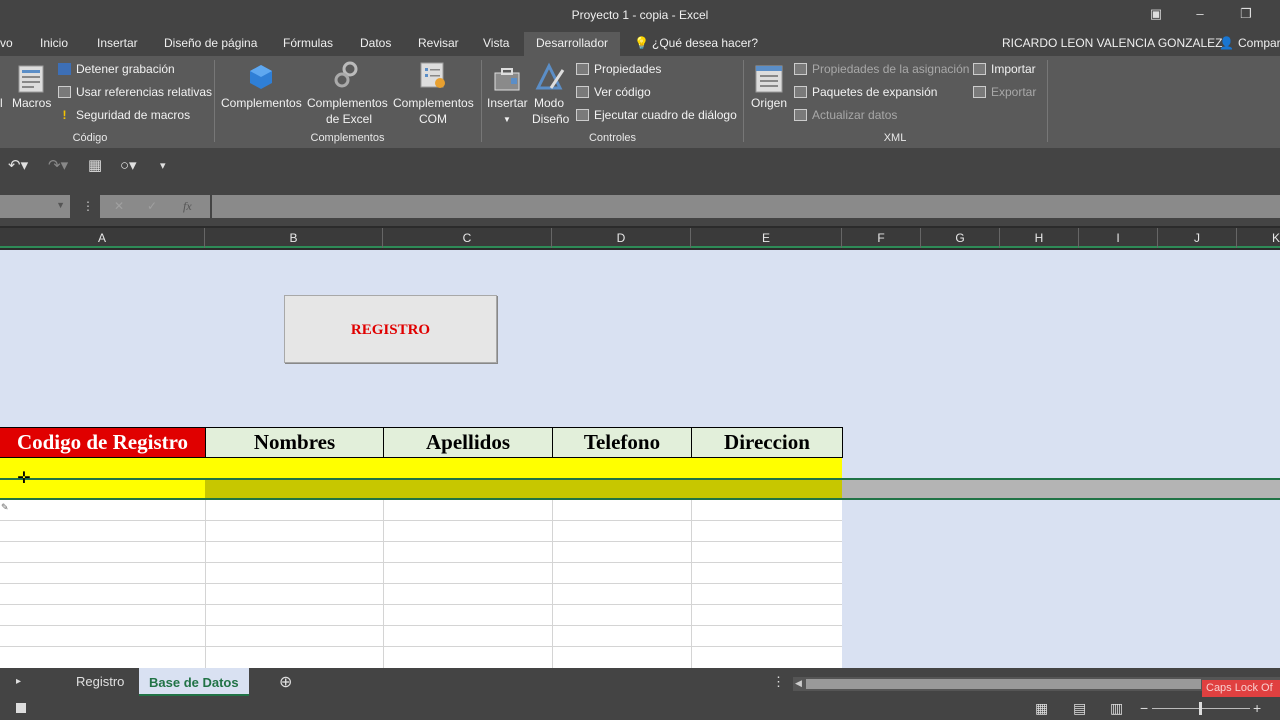 Image resolution: width=1280 pixels, height=720 pixels. I want to click on column-header-k: K, so click(1258, 238).